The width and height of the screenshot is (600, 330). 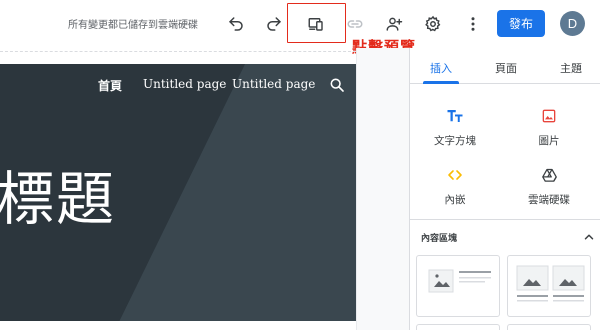 What do you see at coordinates (441, 68) in the screenshot?
I see `tab-insert: 插入` at bounding box center [441, 68].